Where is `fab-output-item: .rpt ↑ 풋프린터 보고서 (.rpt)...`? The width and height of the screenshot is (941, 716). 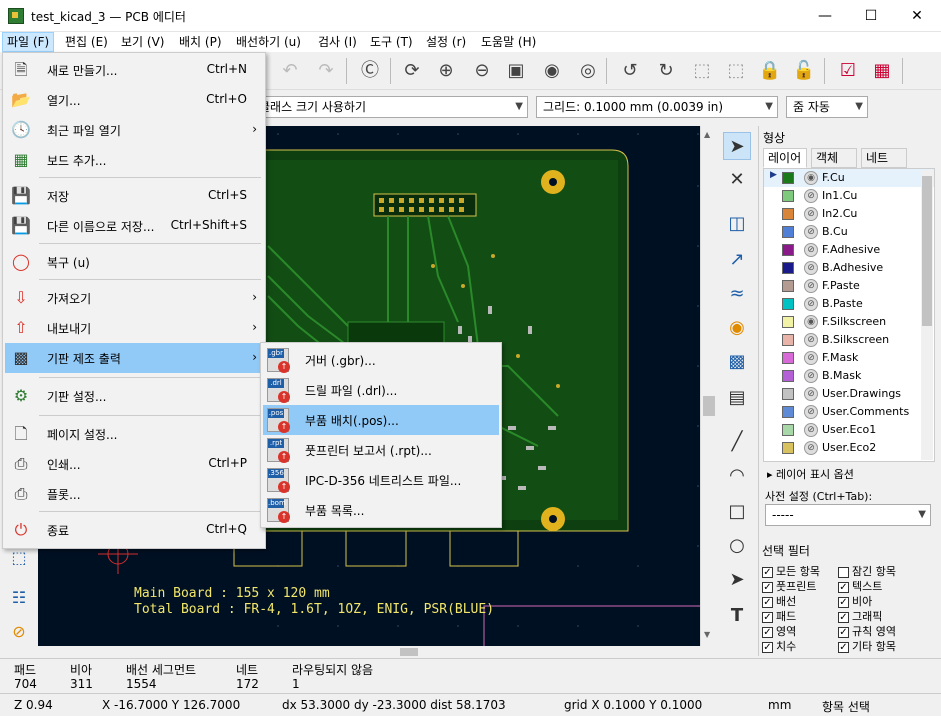
fab-output-item: .rpt ↑ 풋프린터 보고서 (.rpt)... is located at coordinates (381, 450).